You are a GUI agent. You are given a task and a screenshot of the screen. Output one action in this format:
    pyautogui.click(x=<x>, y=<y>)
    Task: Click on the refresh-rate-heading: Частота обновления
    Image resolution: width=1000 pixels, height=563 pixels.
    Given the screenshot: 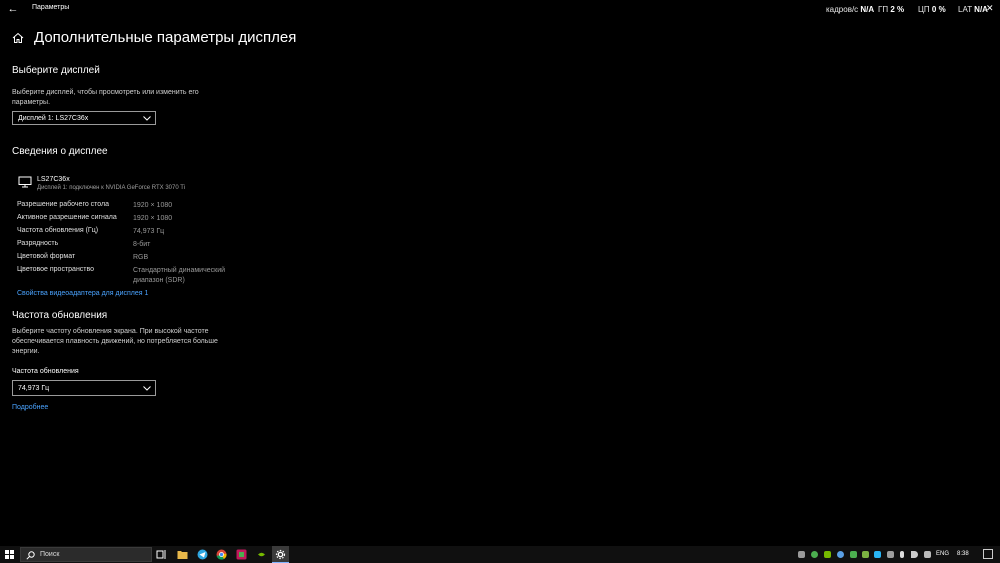 What is the action you would take?
    pyautogui.click(x=60, y=315)
    